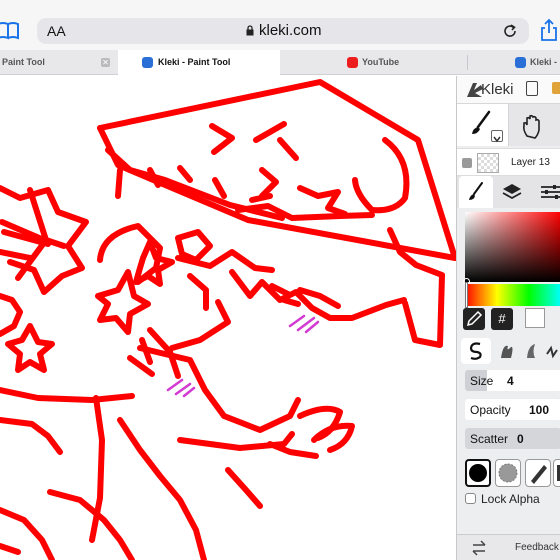  I want to click on pen-brush-button, so click(476, 351).